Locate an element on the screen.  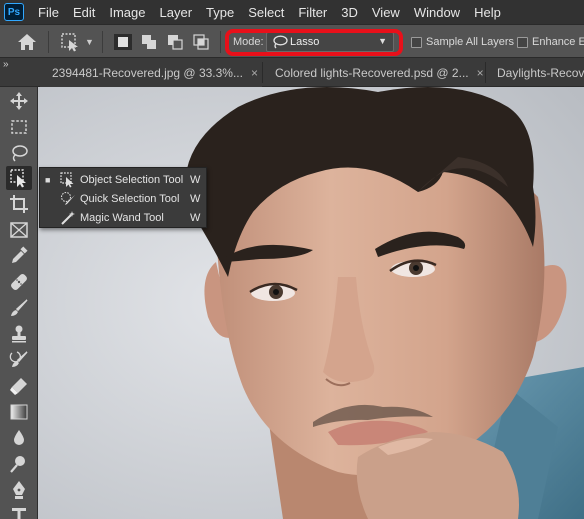
lasso-tool is located at coordinates (19, 153).